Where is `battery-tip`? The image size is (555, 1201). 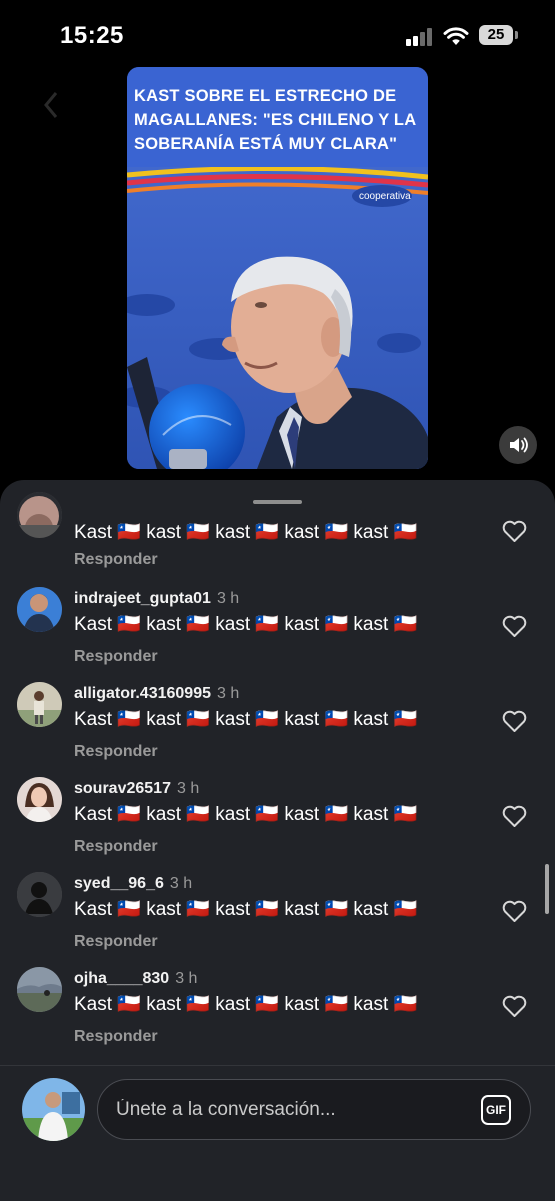 battery-tip is located at coordinates (516, 35).